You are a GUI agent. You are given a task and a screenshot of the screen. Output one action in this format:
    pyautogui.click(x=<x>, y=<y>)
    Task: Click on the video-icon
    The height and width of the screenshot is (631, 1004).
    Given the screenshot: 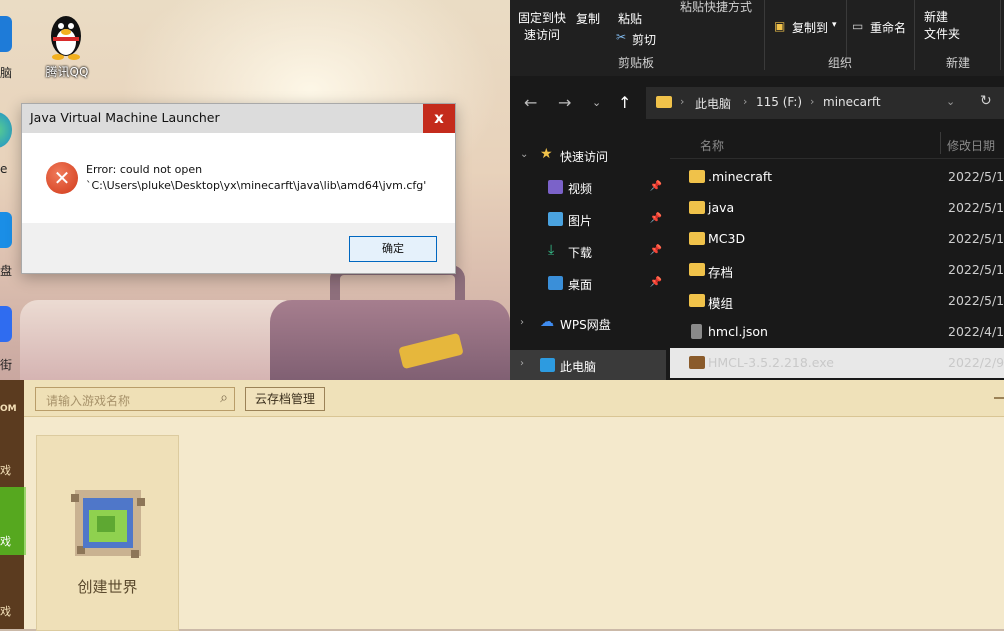 What is the action you would take?
    pyautogui.click(x=555, y=187)
    